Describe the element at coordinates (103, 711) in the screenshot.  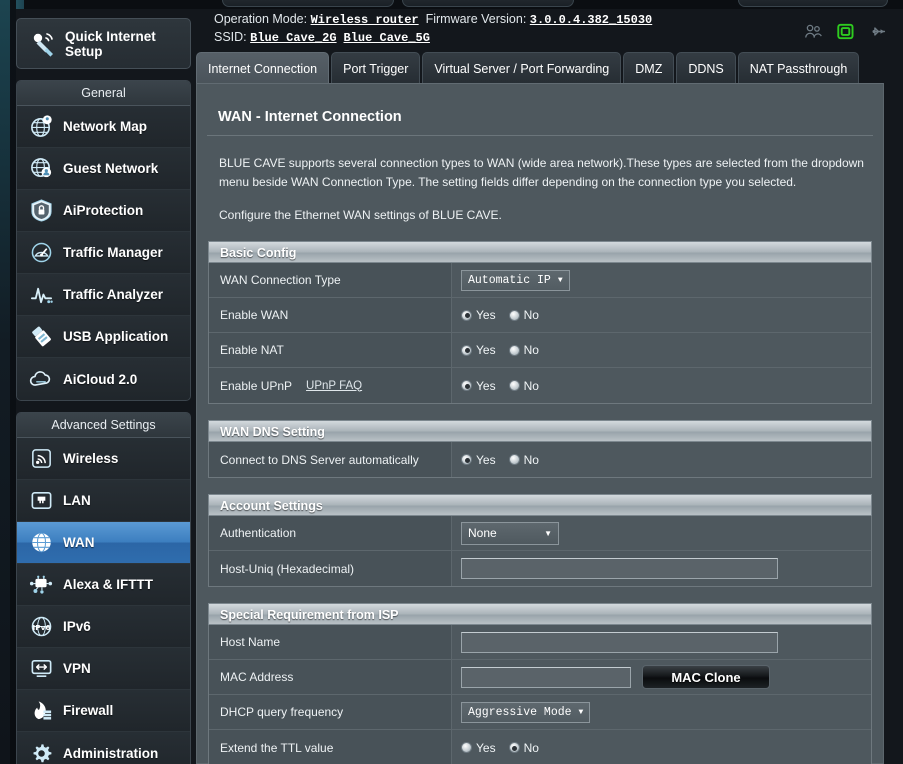
I see `sidebar-item-firewall: Firewall` at that location.